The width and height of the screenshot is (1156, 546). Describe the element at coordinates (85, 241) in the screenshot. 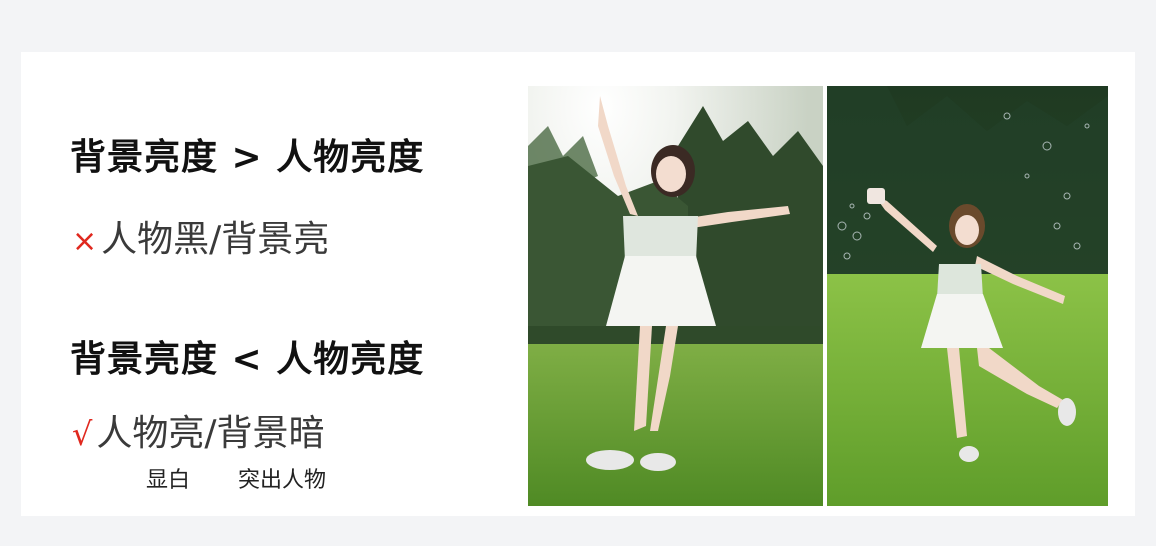

I see `cross-icon: ×` at that location.